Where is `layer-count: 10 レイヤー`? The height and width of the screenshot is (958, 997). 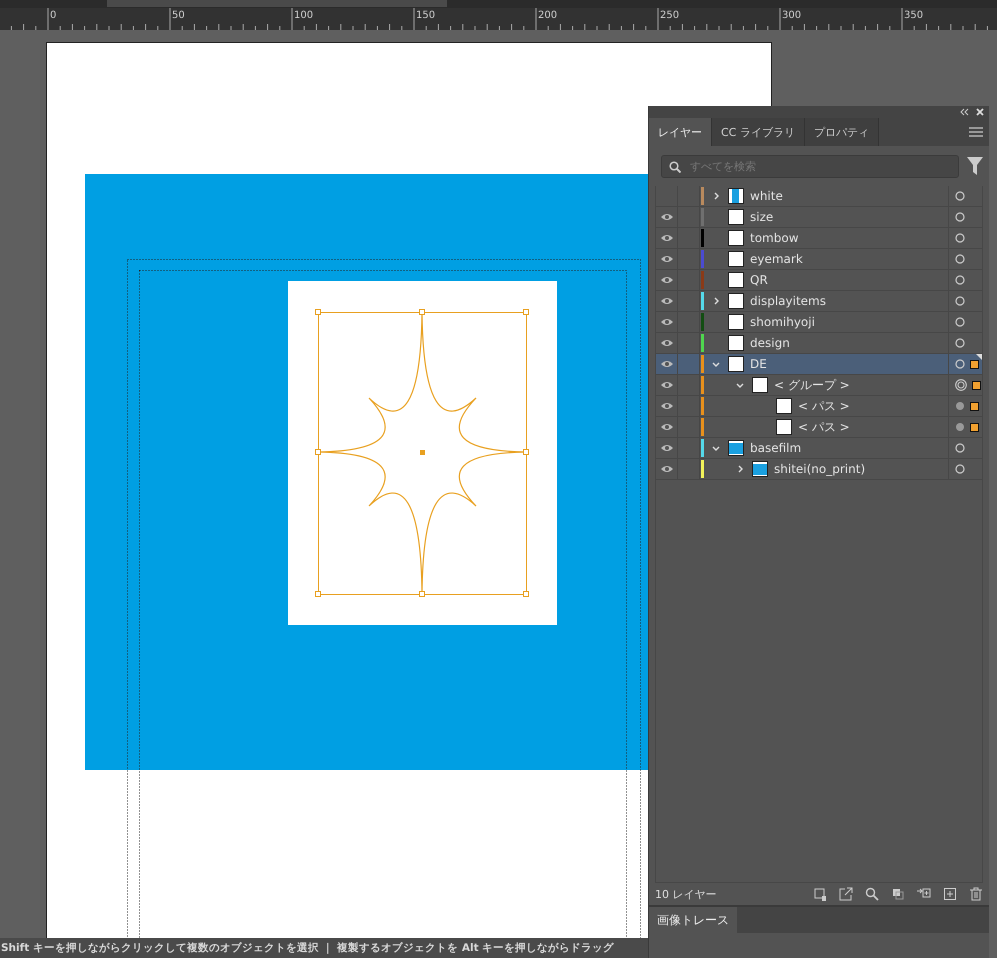
layer-count: 10 レイヤー is located at coordinates (685, 894).